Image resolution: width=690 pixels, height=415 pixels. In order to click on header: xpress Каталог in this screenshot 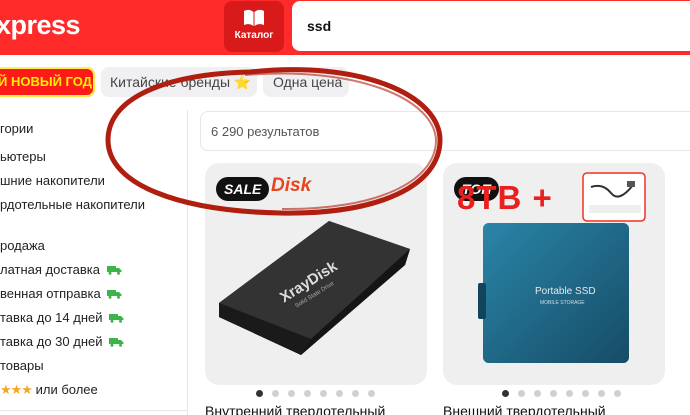, I will do `click(345, 27)`.